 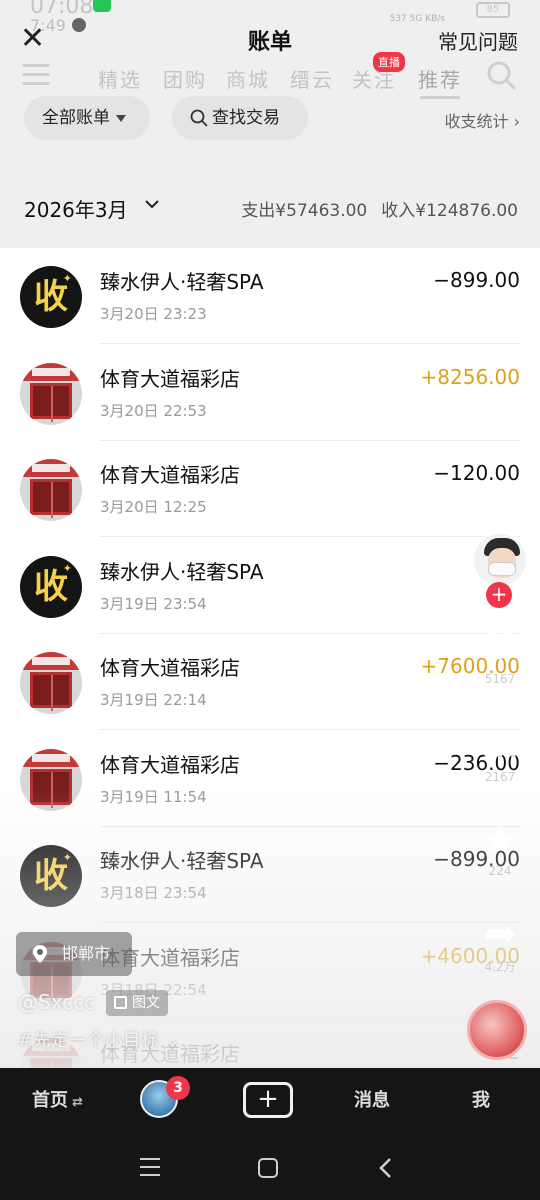 I want to click on share-button: ➦ 4.2万, so click(x=500, y=943).